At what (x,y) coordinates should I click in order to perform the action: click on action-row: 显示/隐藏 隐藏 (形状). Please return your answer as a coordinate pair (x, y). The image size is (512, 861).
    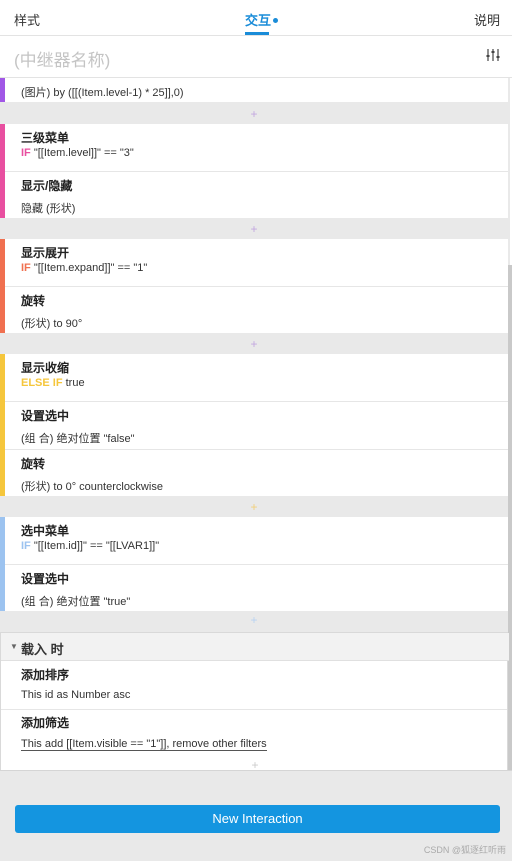
    Looking at the image, I should click on (256, 194).